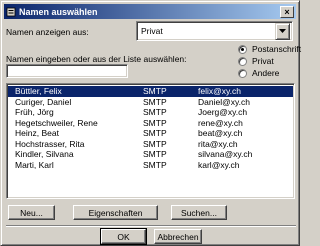  I want to click on radio-other, so click(242, 73).